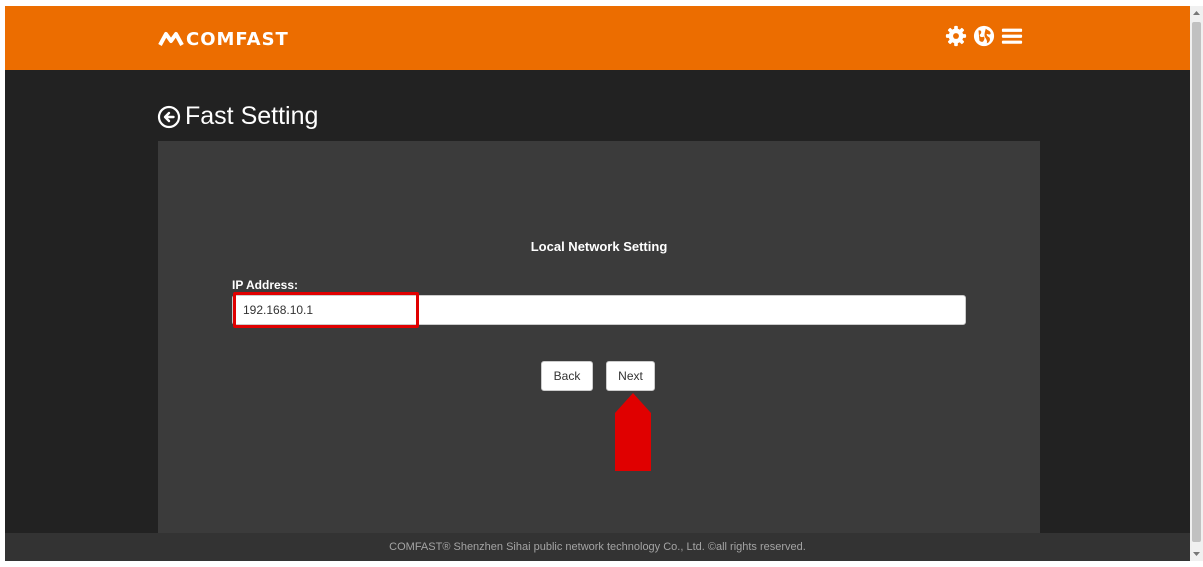 The width and height of the screenshot is (1203, 567). What do you see at coordinates (630, 376) in the screenshot?
I see `next-button: Next` at bounding box center [630, 376].